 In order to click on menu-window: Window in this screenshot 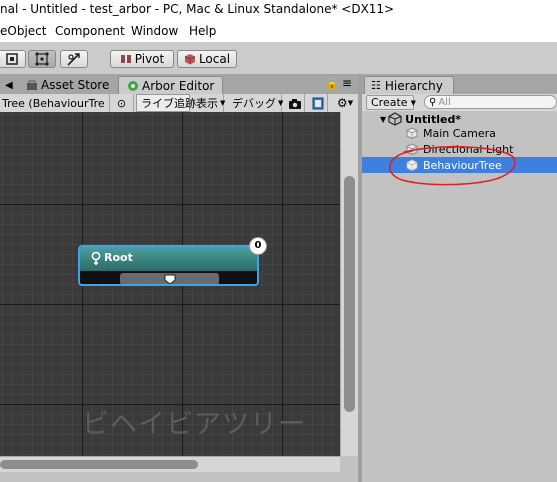, I will do `click(154, 31)`.